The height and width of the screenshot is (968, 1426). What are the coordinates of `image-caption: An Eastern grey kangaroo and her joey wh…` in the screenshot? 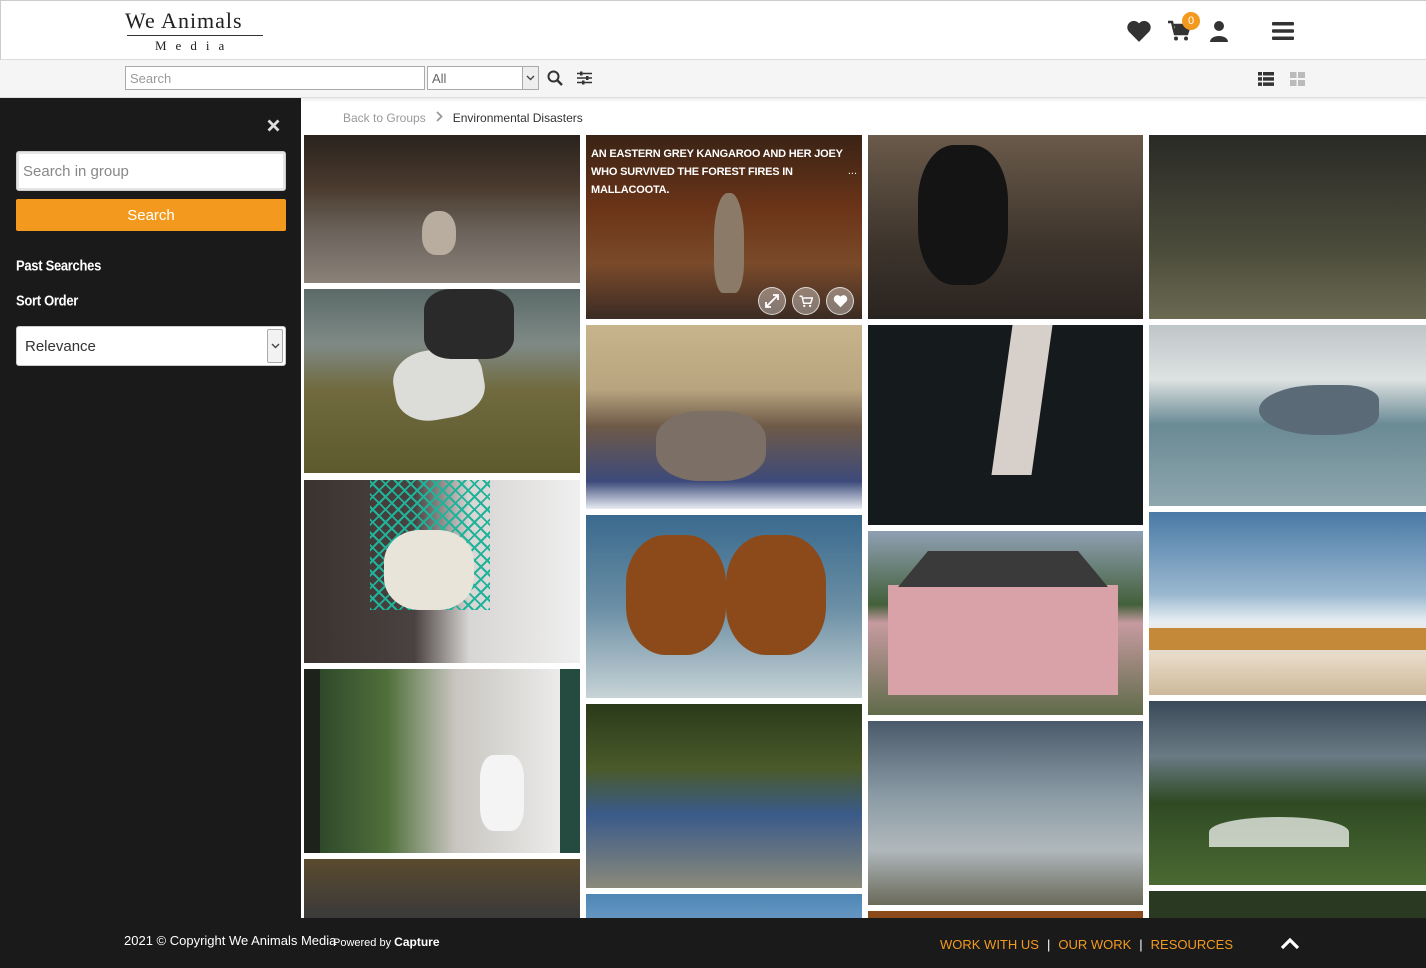 It's located at (717, 172).